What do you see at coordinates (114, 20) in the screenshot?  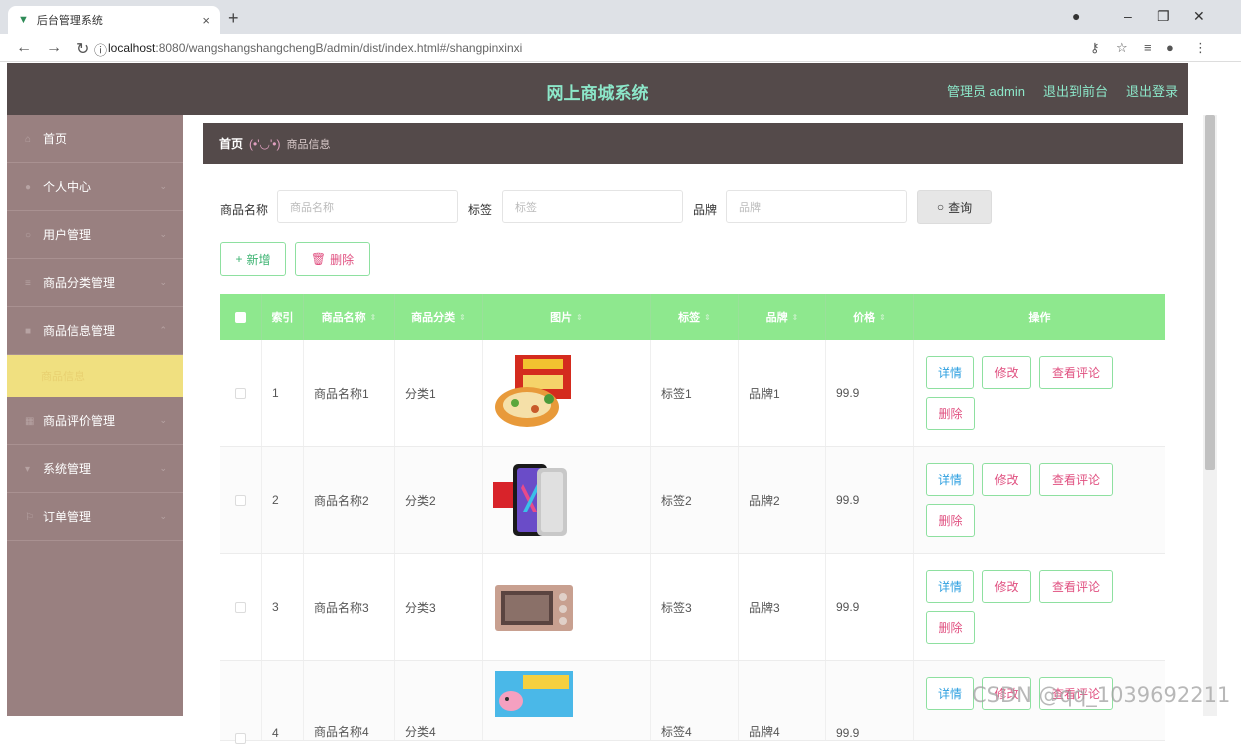 I see `browser-tab: ▼ 后台管理系统 ×` at bounding box center [114, 20].